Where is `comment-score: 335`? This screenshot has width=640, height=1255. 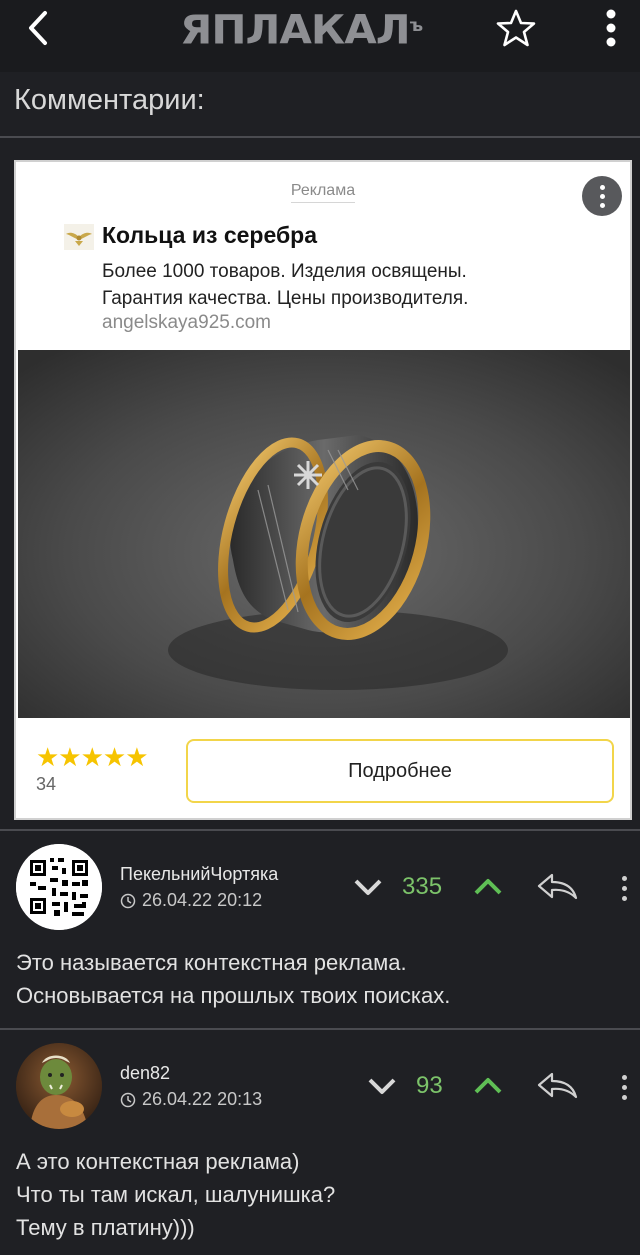
comment-score: 335 is located at coordinates (422, 886).